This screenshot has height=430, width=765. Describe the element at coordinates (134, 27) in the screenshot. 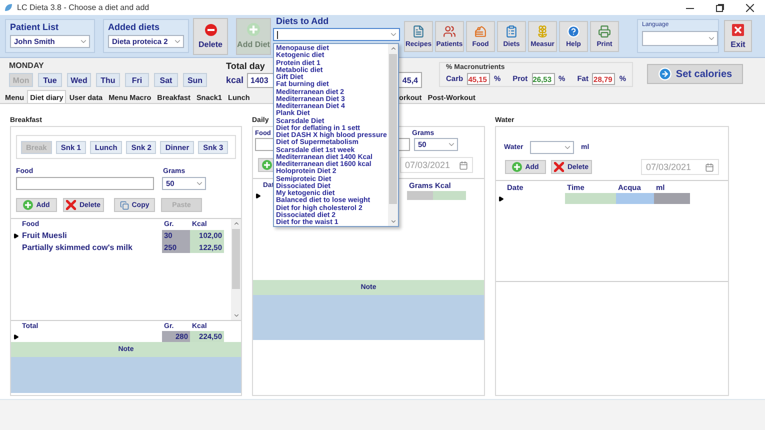

I see `group-label: Added diets` at that location.